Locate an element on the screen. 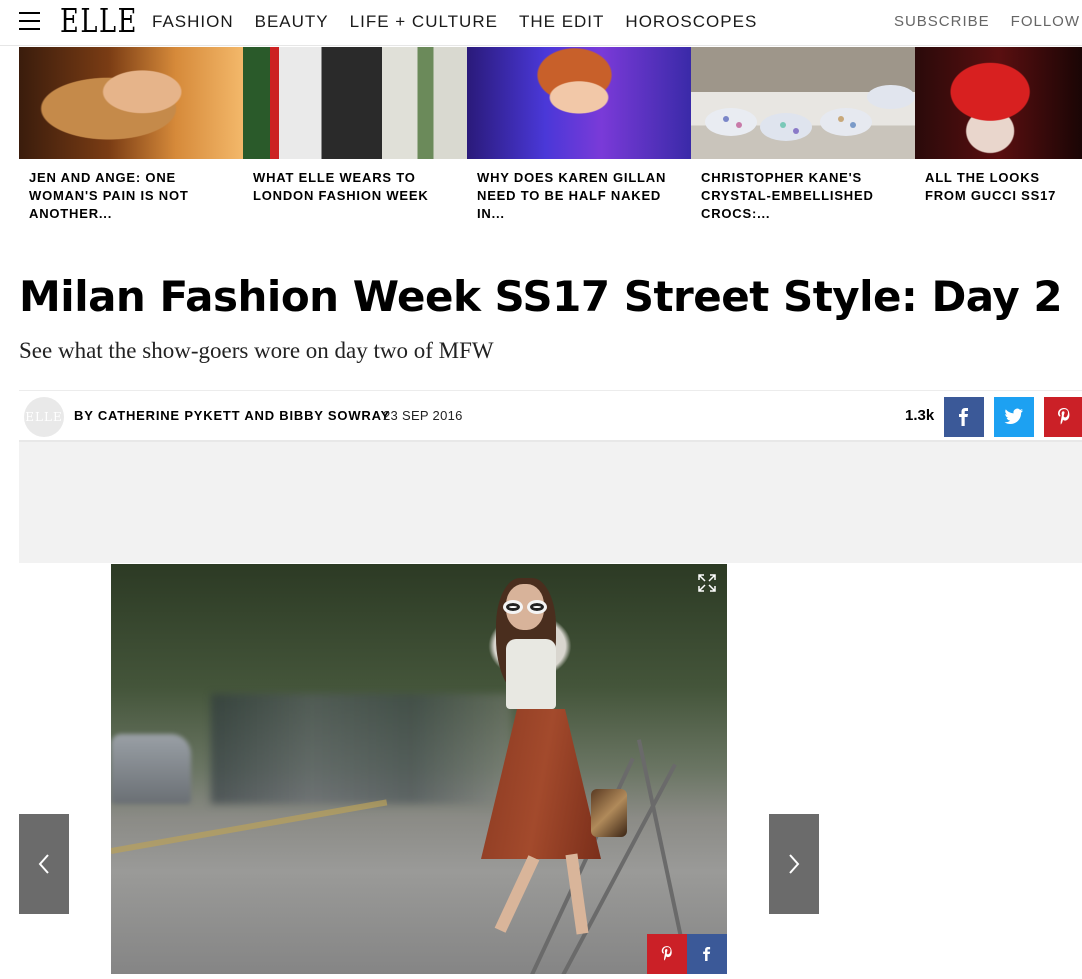 Image resolution: width=1082 pixels, height=979 pixels. nav-item-fashion: FASHION is located at coordinates (193, 22).